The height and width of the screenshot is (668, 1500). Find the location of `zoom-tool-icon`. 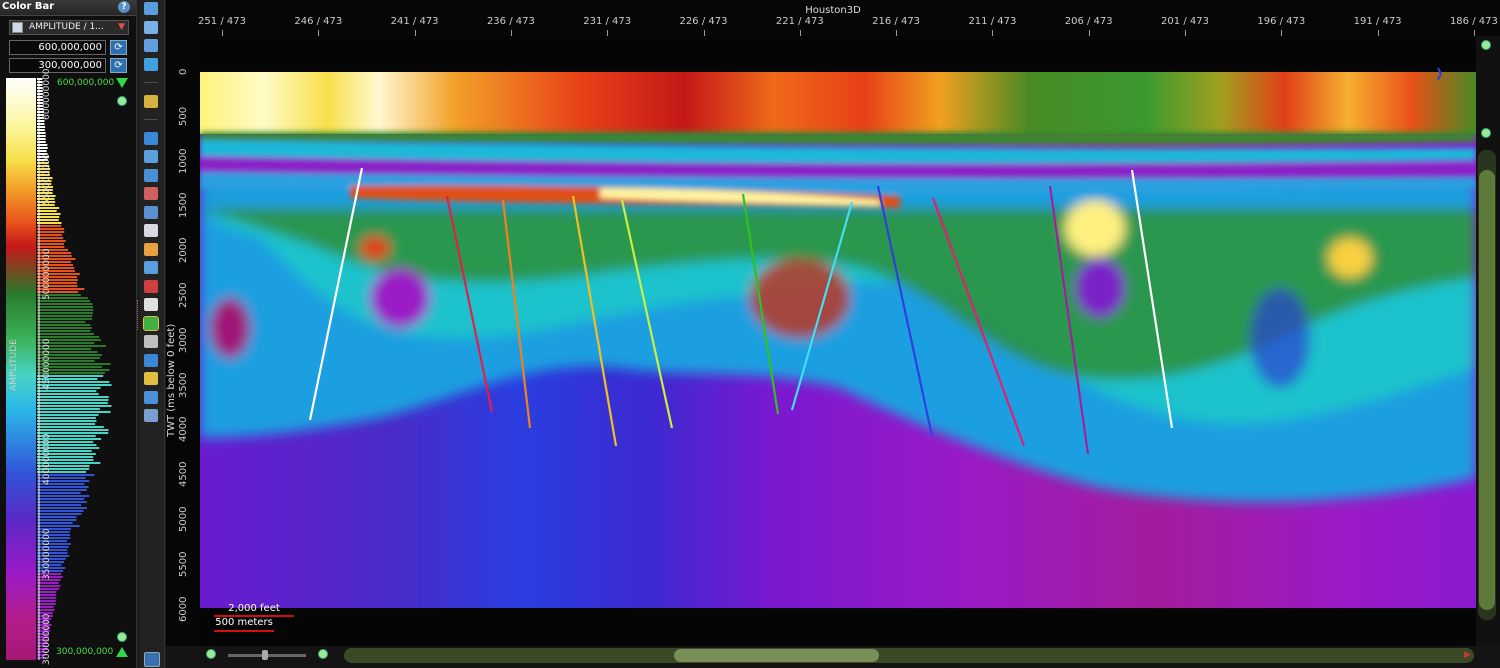

zoom-tool-icon is located at coordinates (151, 45).